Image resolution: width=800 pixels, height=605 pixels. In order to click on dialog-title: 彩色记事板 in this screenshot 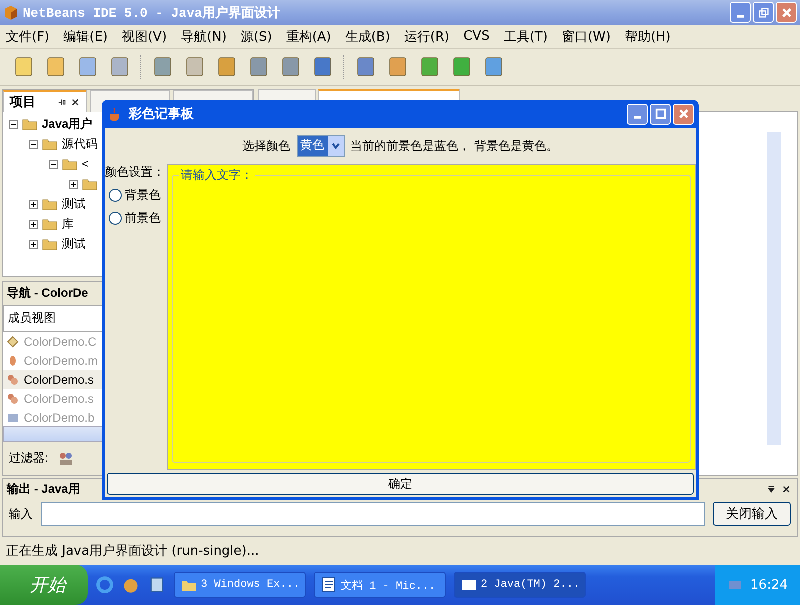, I will do `click(162, 114)`.